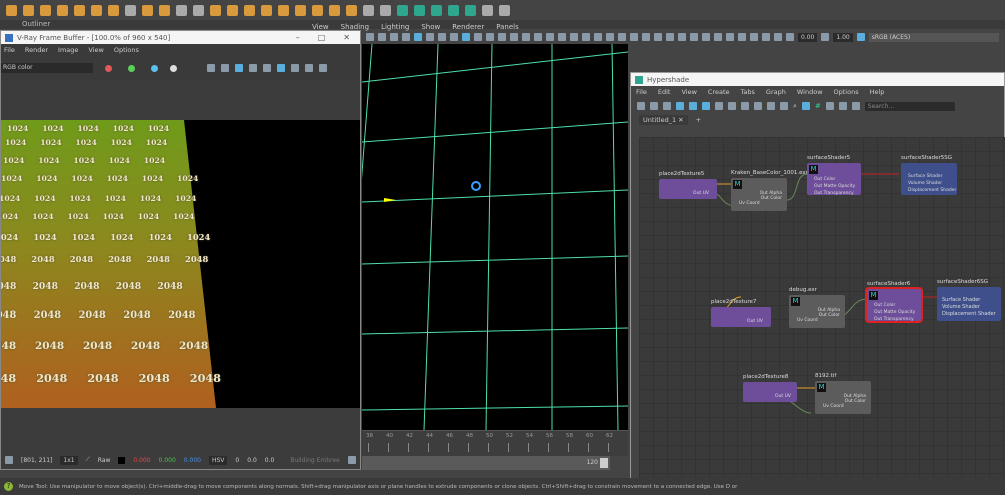  Describe the element at coordinates (592, 462) in the screenshot. I see `range-end: 120` at that location.